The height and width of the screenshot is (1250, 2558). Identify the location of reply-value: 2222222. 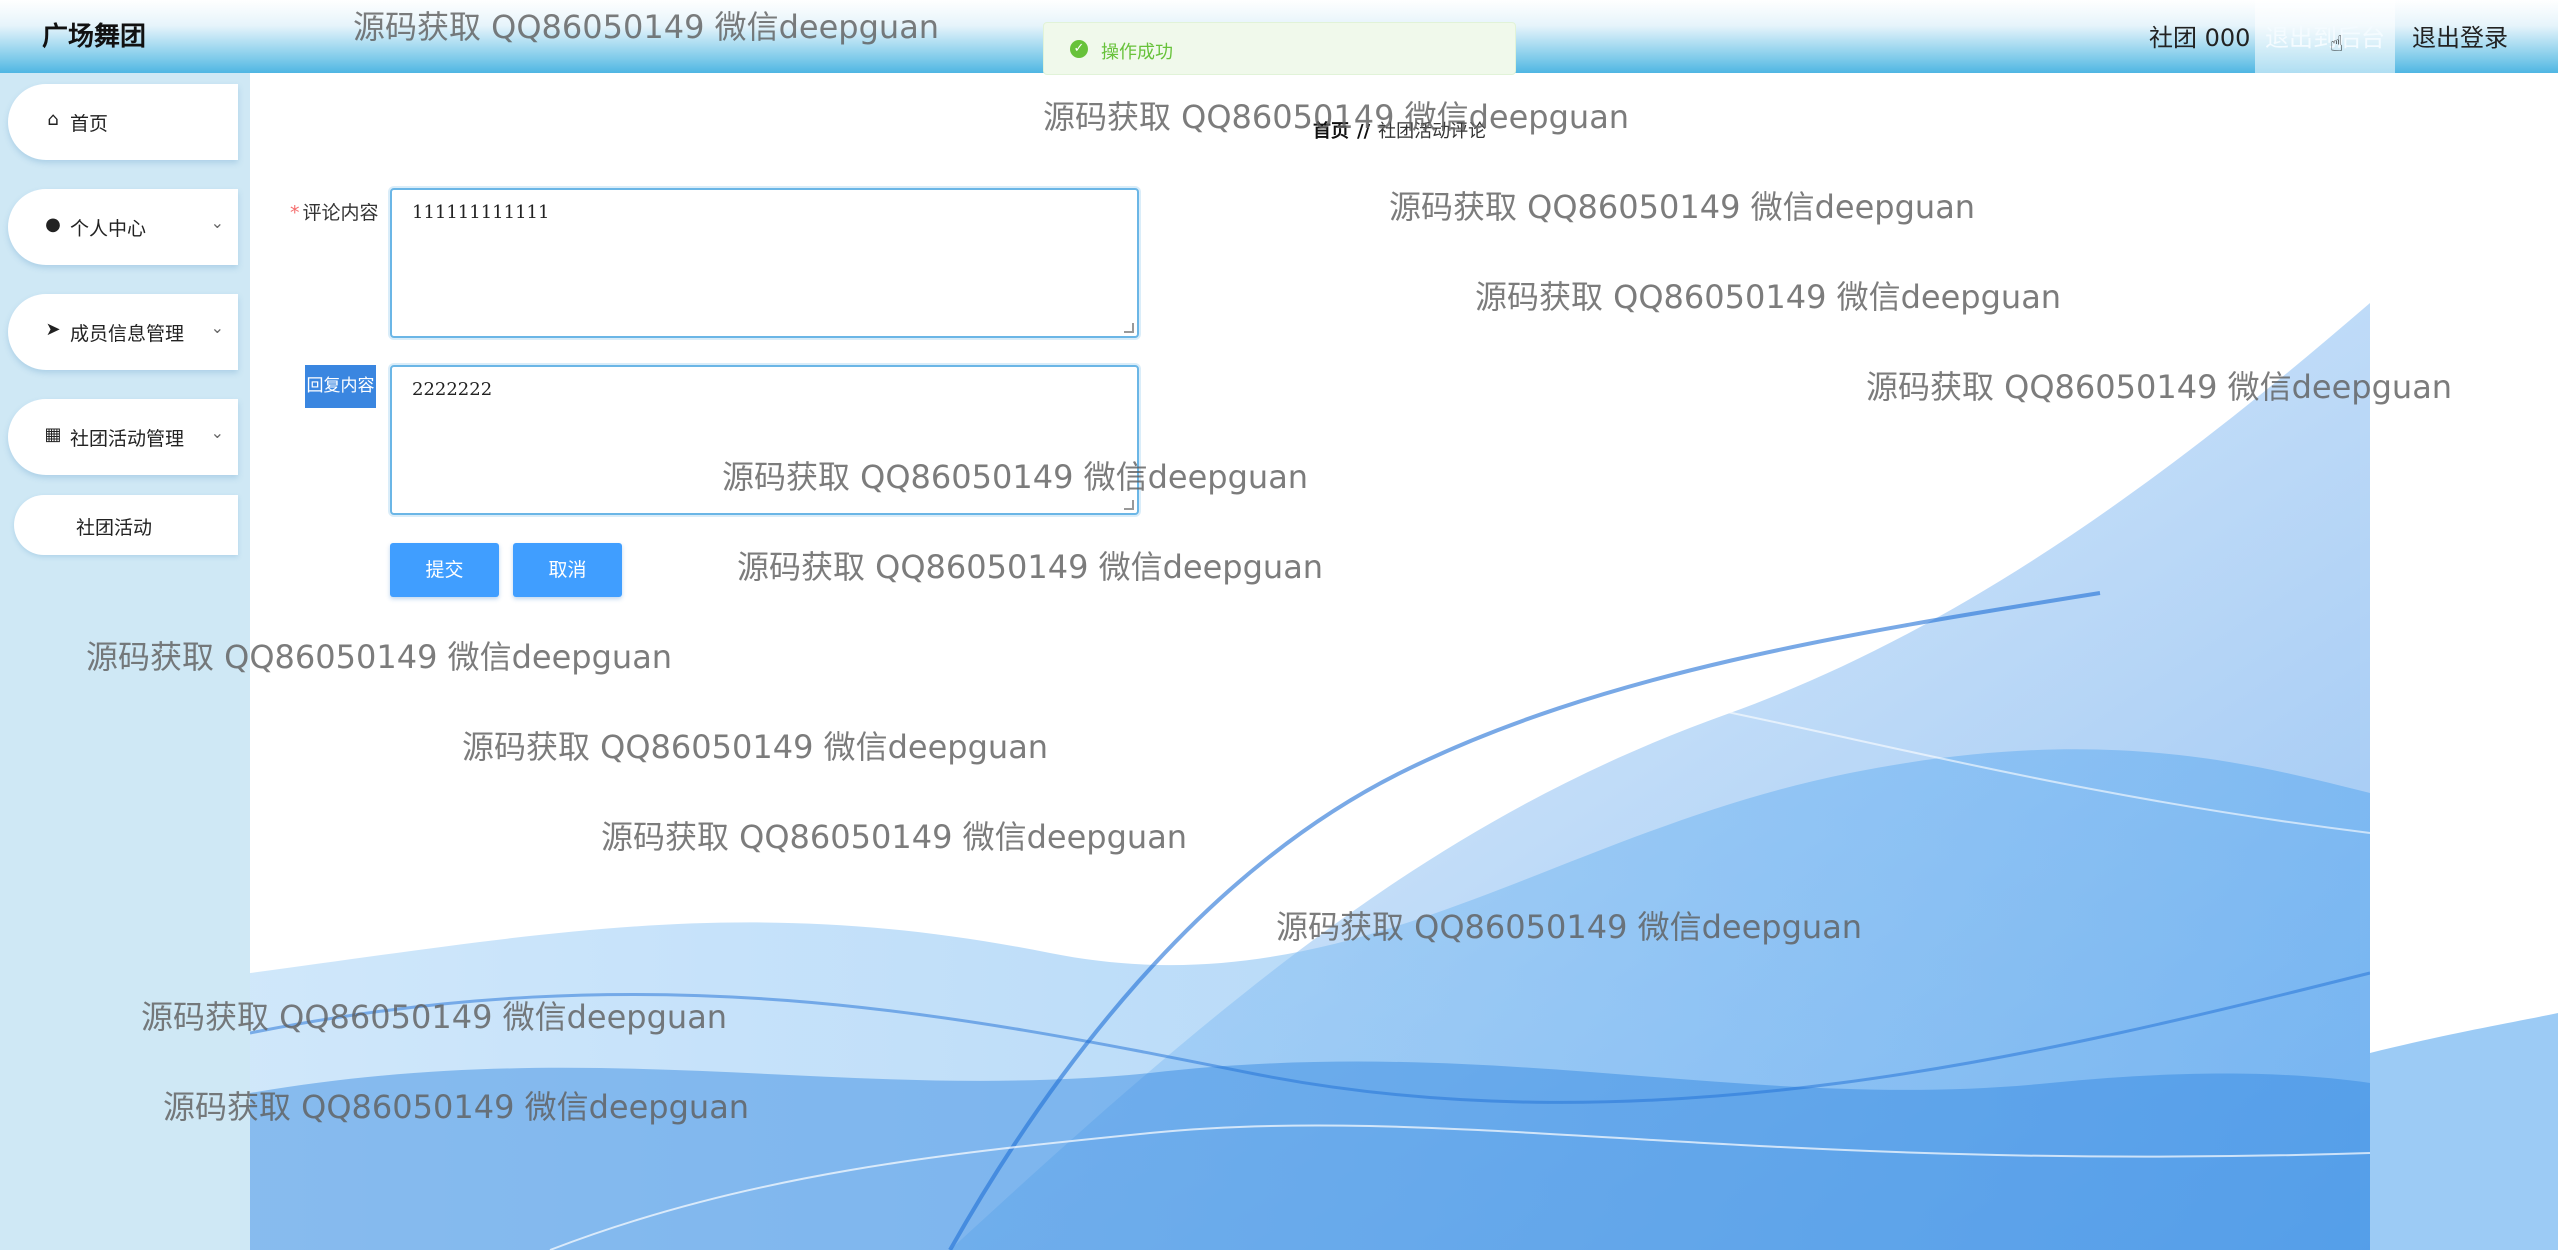
(452, 389).